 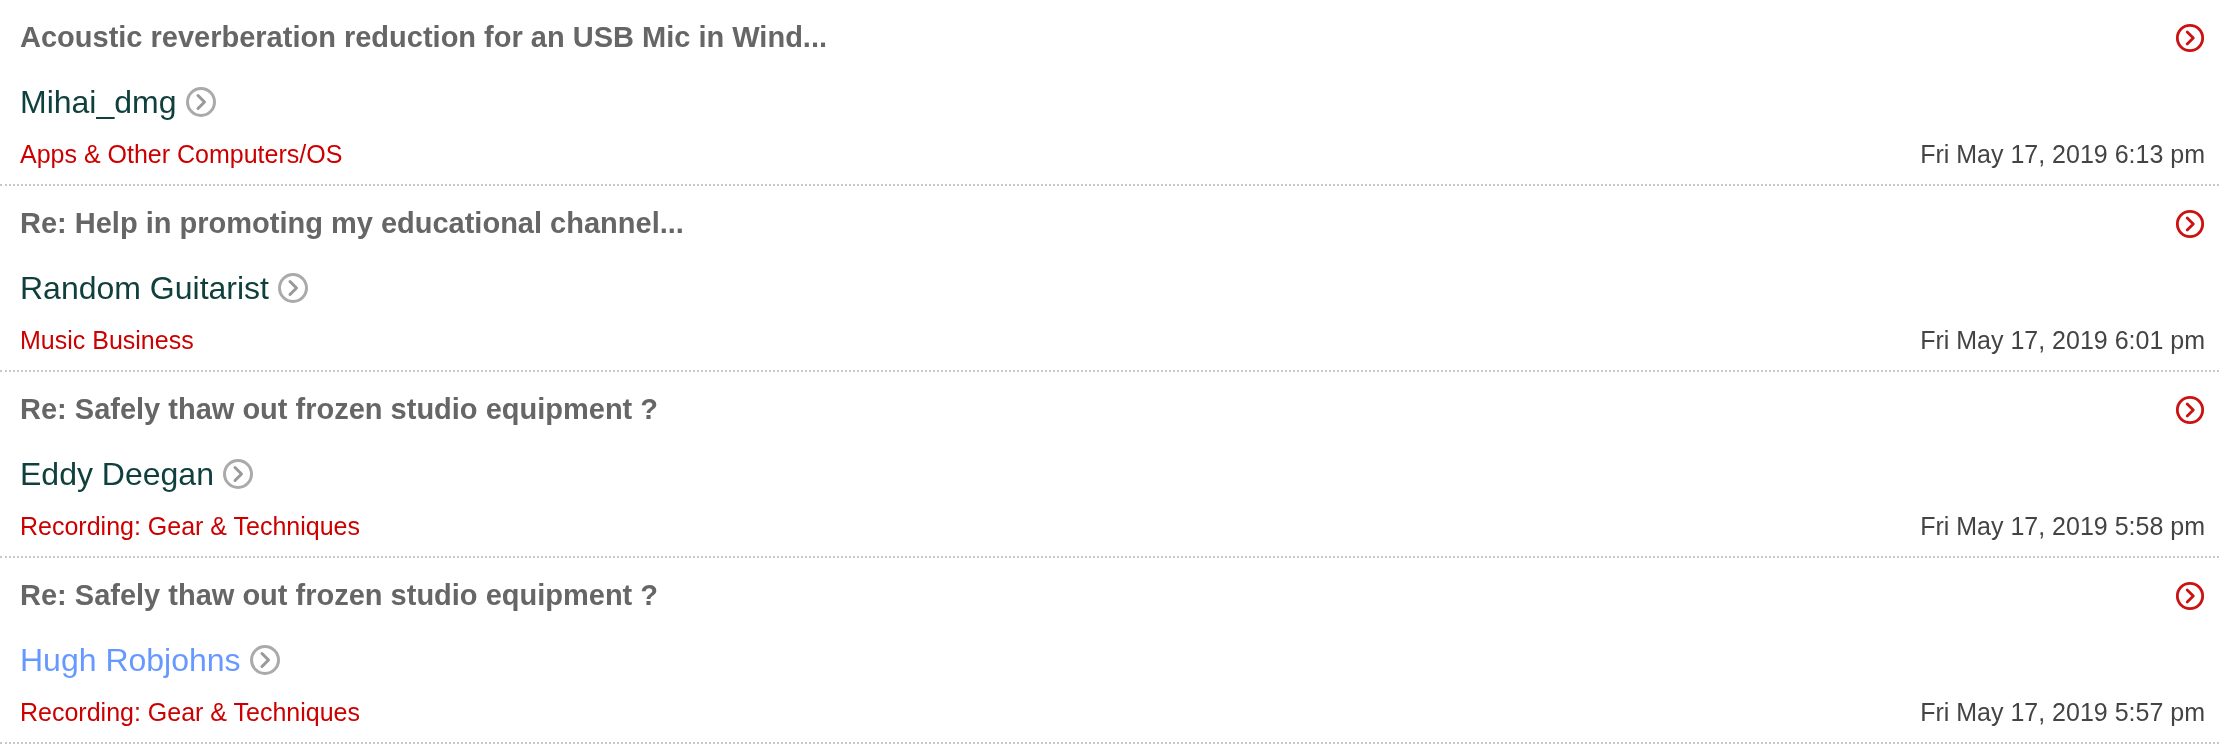 What do you see at coordinates (98, 101) in the screenshot?
I see `author-name: Mihai_dmg` at bounding box center [98, 101].